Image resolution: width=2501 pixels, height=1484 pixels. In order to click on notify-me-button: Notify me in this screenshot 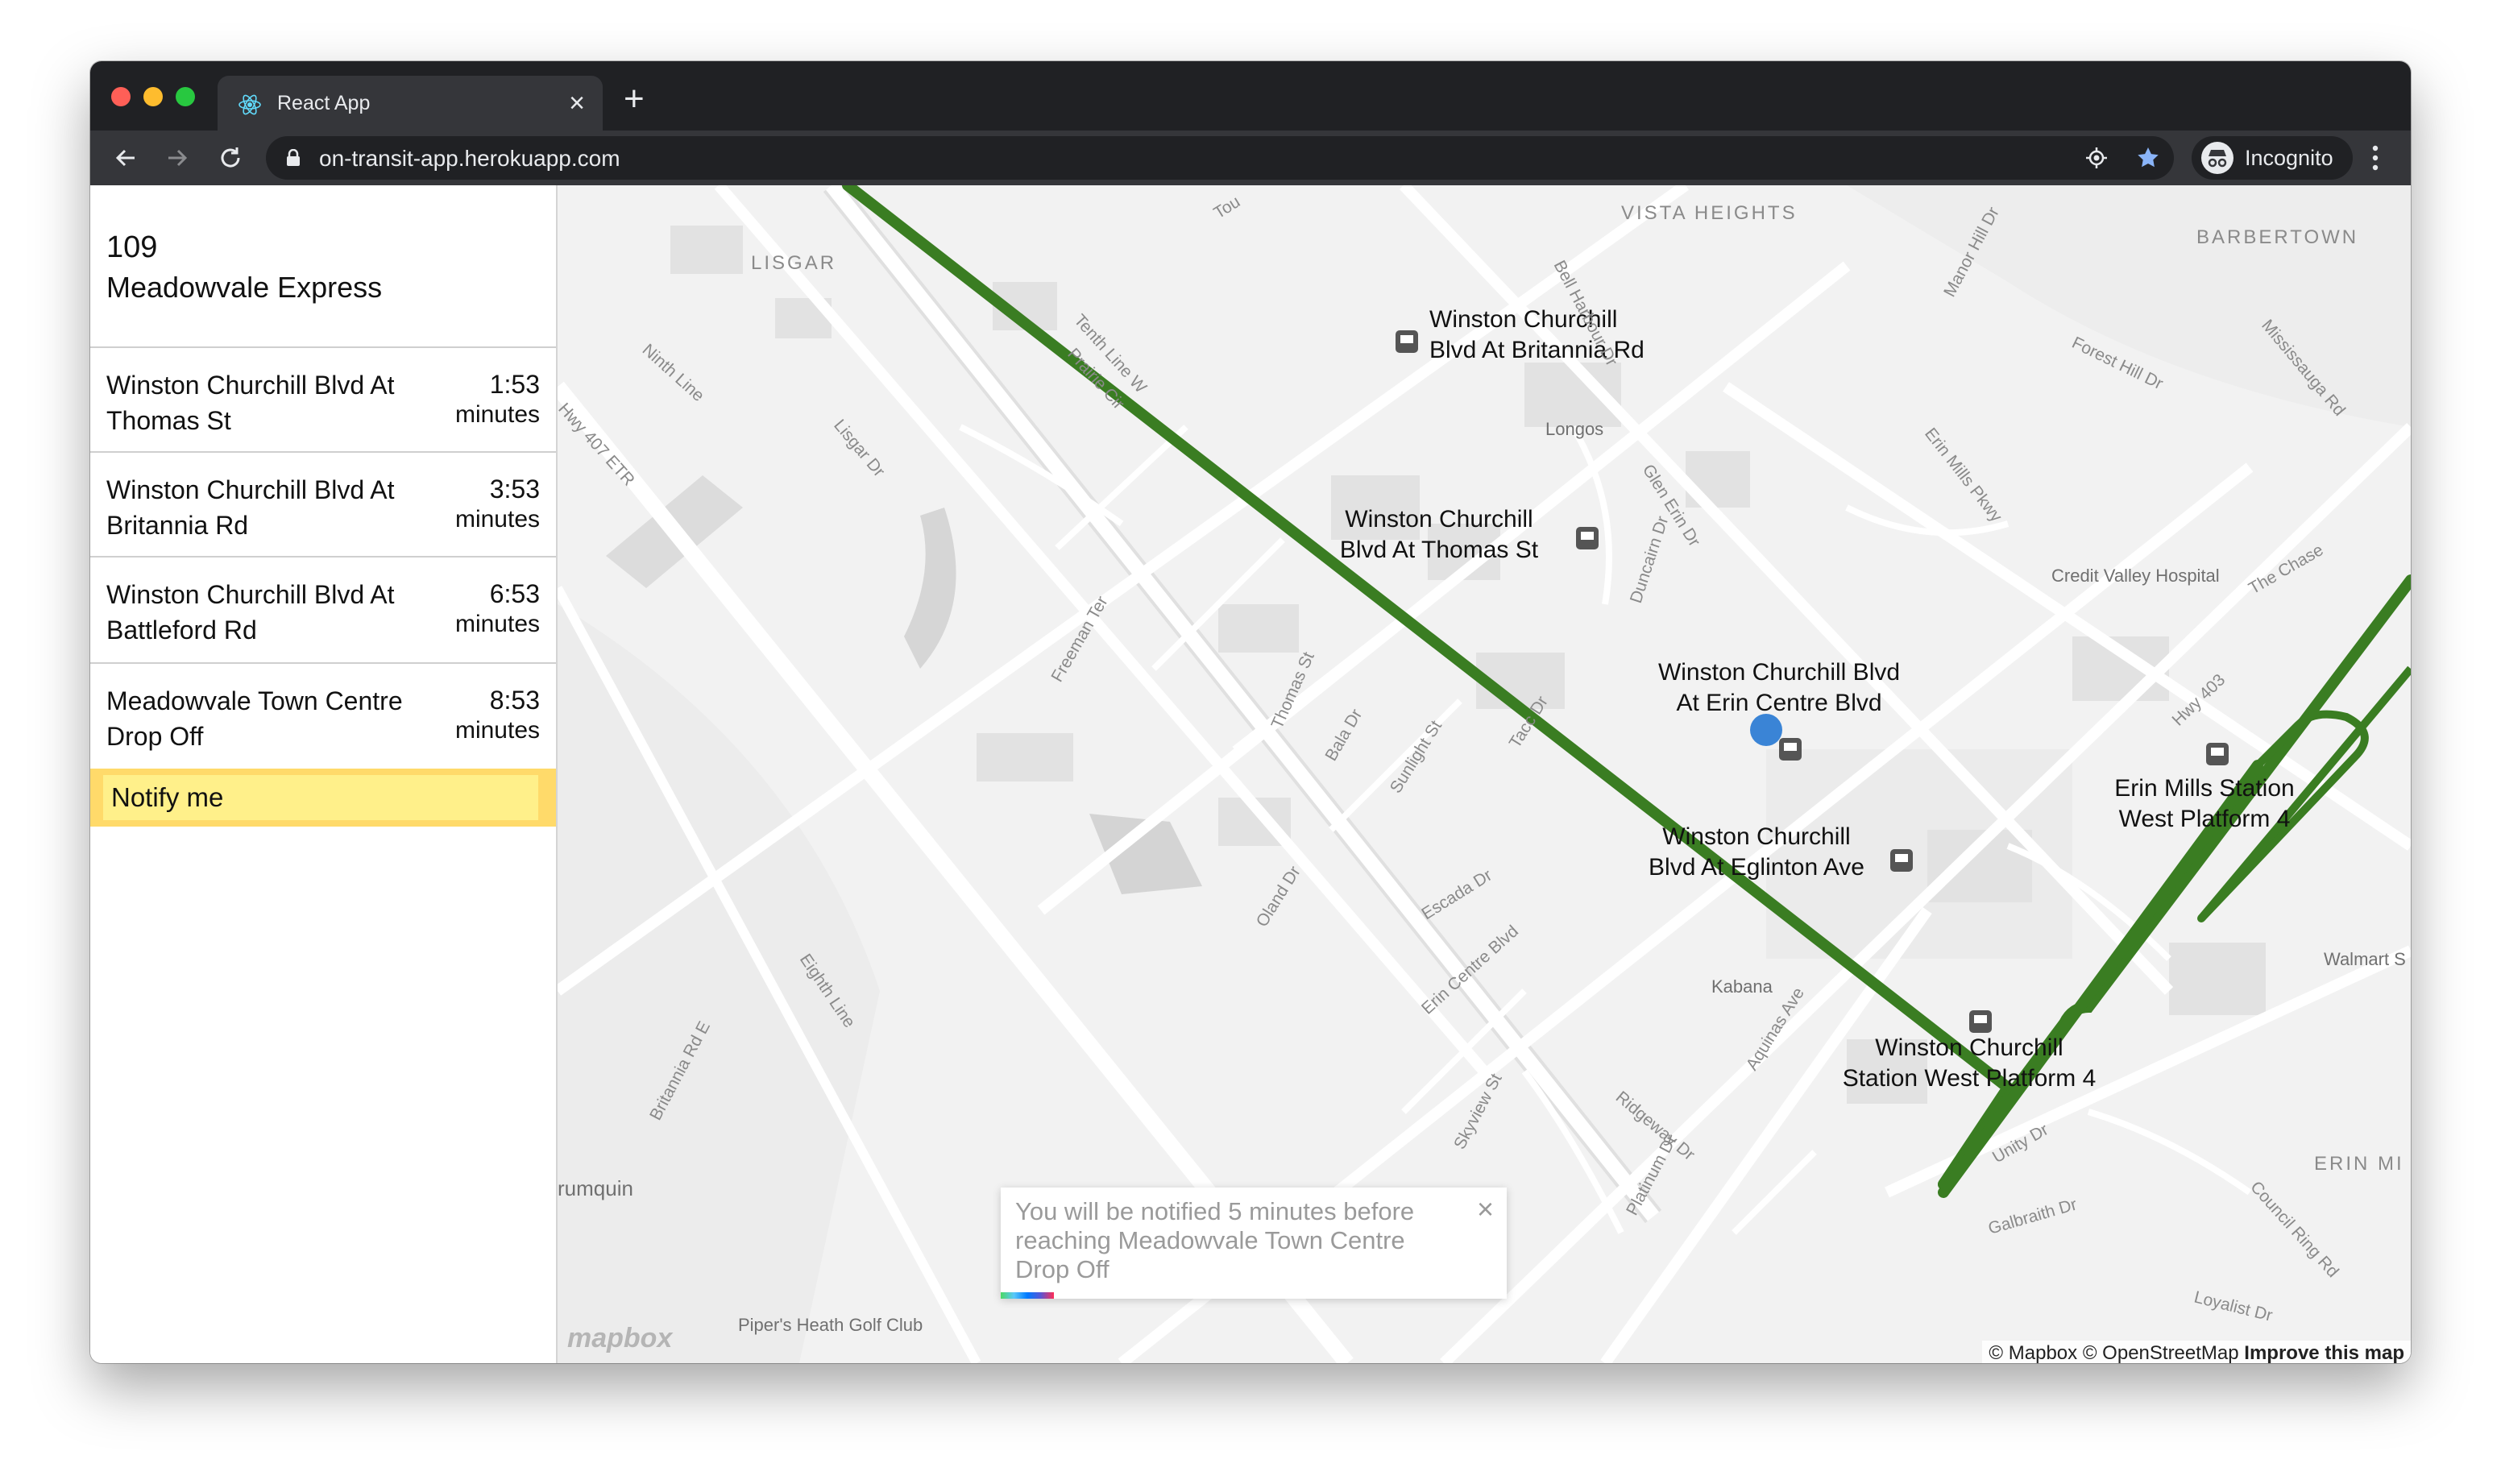, I will do `click(320, 797)`.